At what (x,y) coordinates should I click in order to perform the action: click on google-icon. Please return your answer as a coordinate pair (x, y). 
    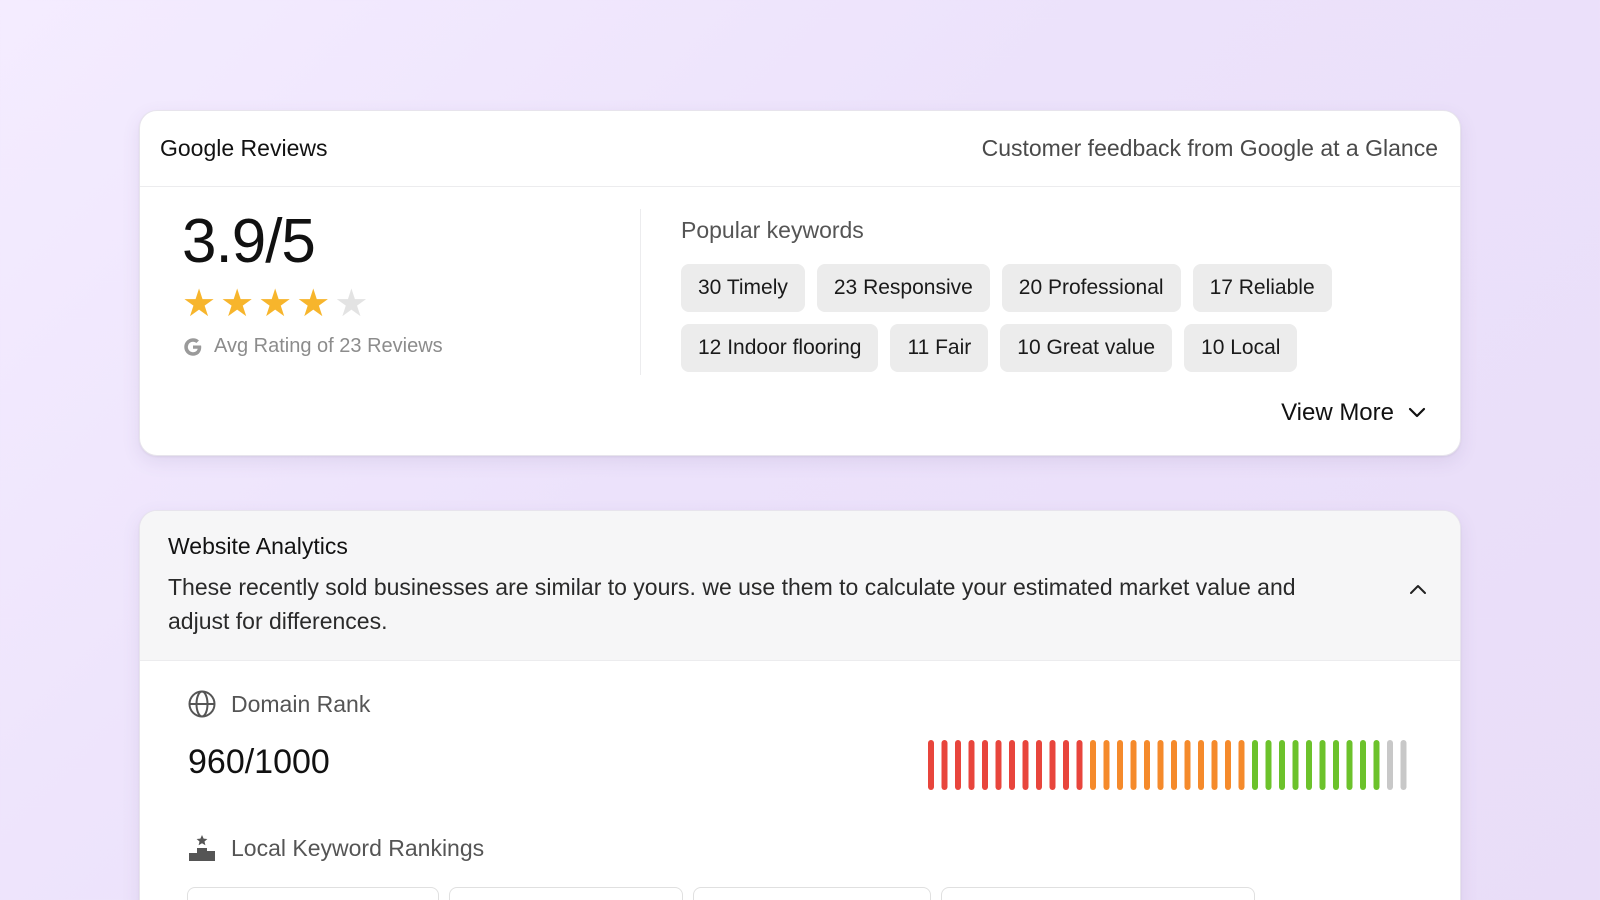
    Looking at the image, I should click on (193, 347).